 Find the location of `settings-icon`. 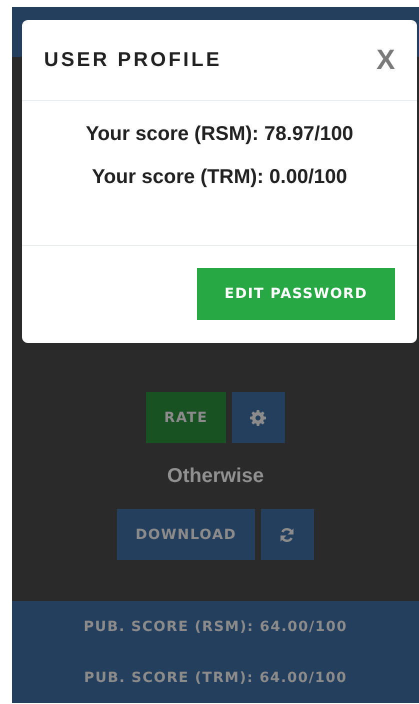

settings-icon is located at coordinates (258, 418).